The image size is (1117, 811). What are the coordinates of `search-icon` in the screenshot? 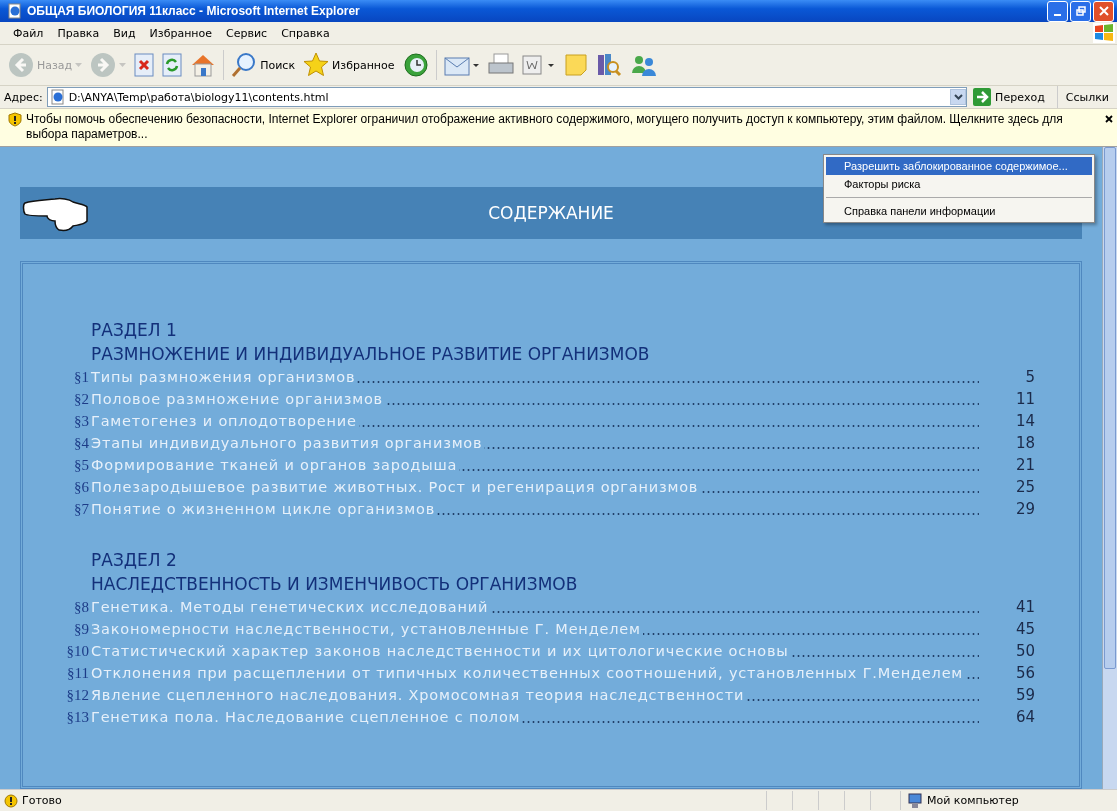 It's located at (244, 65).